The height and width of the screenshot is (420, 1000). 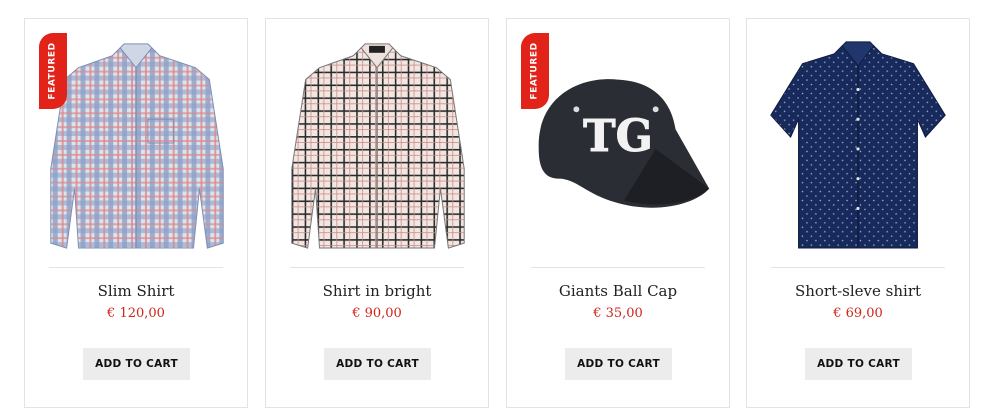 What do you see at coordinates (618, 291) in the screenshot?
I see `product-title: Giants Ball Cap` at bounding box center [618, 291].